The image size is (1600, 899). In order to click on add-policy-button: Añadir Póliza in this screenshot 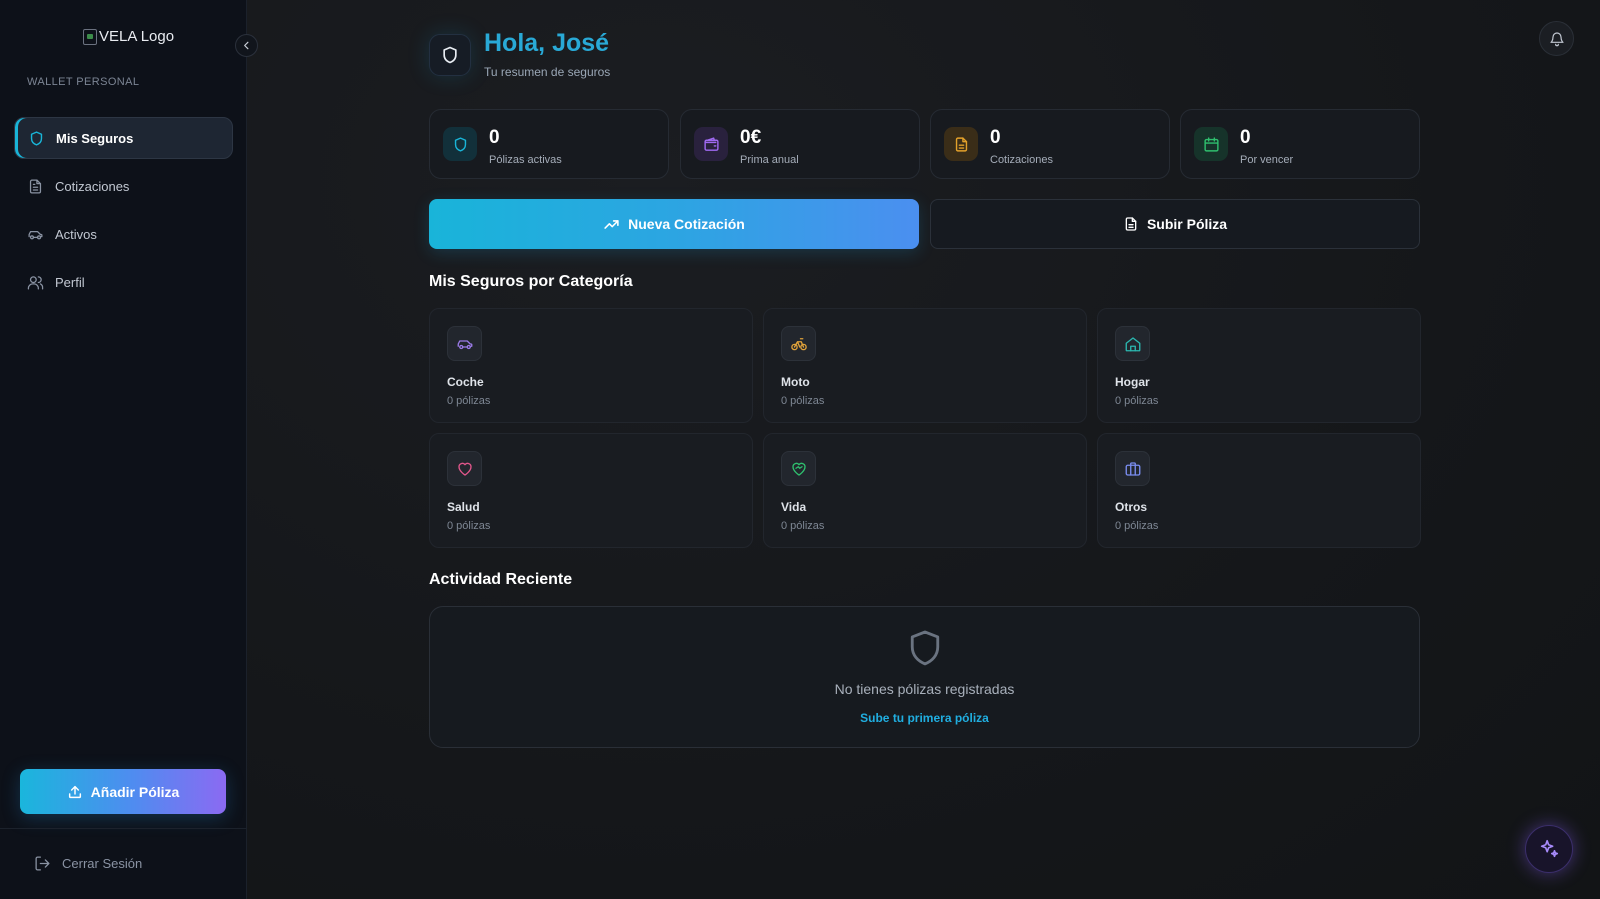, I will do `click(123, 791)`.